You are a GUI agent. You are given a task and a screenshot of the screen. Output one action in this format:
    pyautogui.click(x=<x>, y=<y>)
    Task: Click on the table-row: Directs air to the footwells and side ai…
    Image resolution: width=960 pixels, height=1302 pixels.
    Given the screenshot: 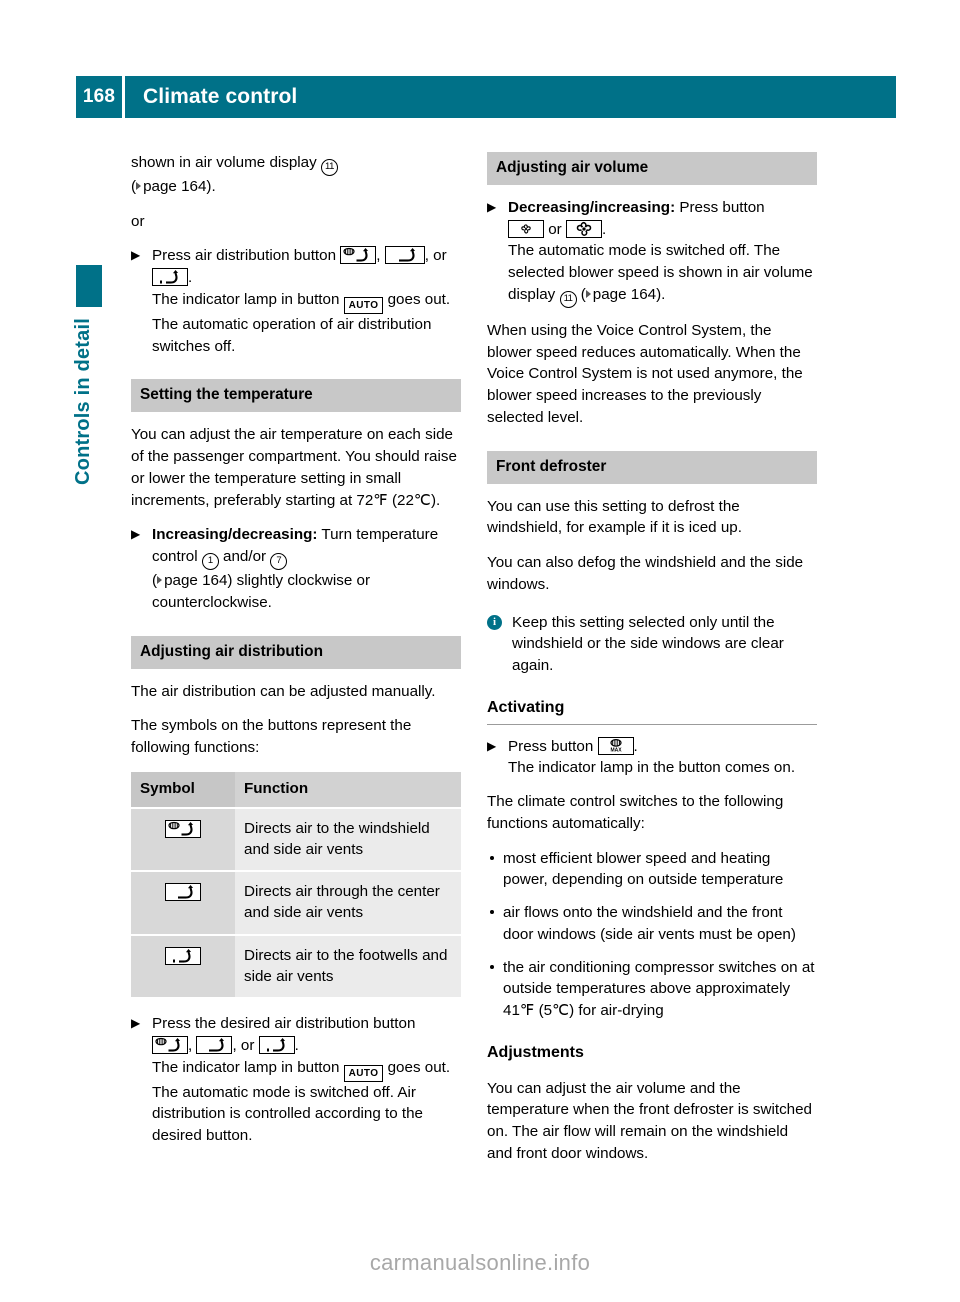 What is the action you would take?
    pyautogui.click(x=296, y=965)
    